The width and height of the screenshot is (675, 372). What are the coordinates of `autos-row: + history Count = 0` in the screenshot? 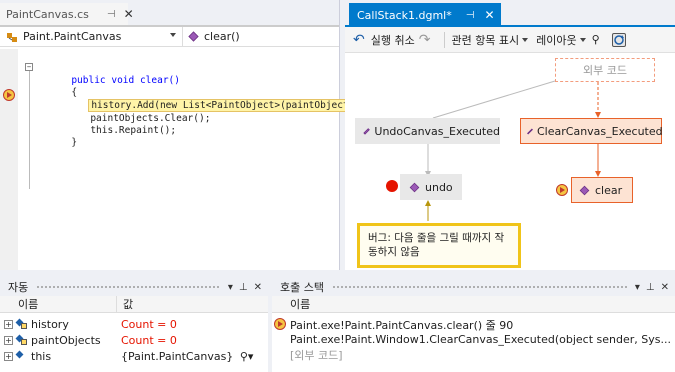 It's located at (134, 324).